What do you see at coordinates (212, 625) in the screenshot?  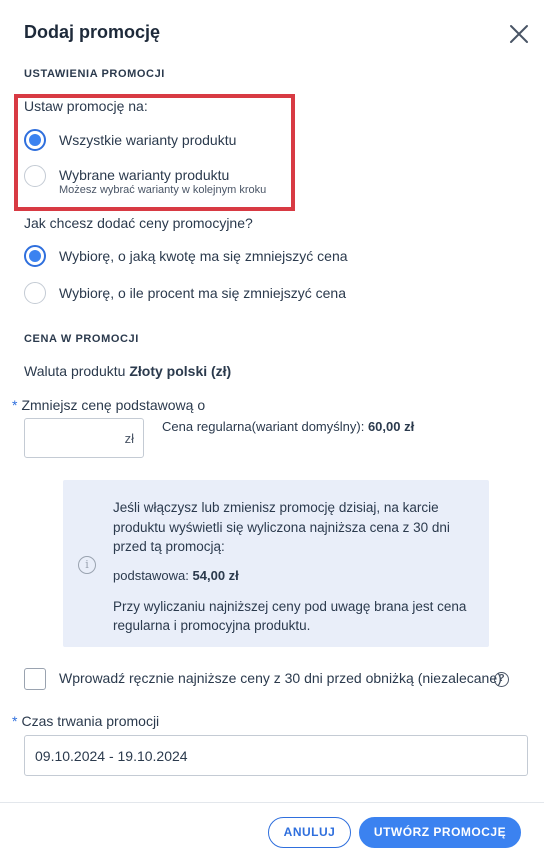 I see `info-note-2: regularna i promocyjna produktu.` at bounding box center [212, 625].